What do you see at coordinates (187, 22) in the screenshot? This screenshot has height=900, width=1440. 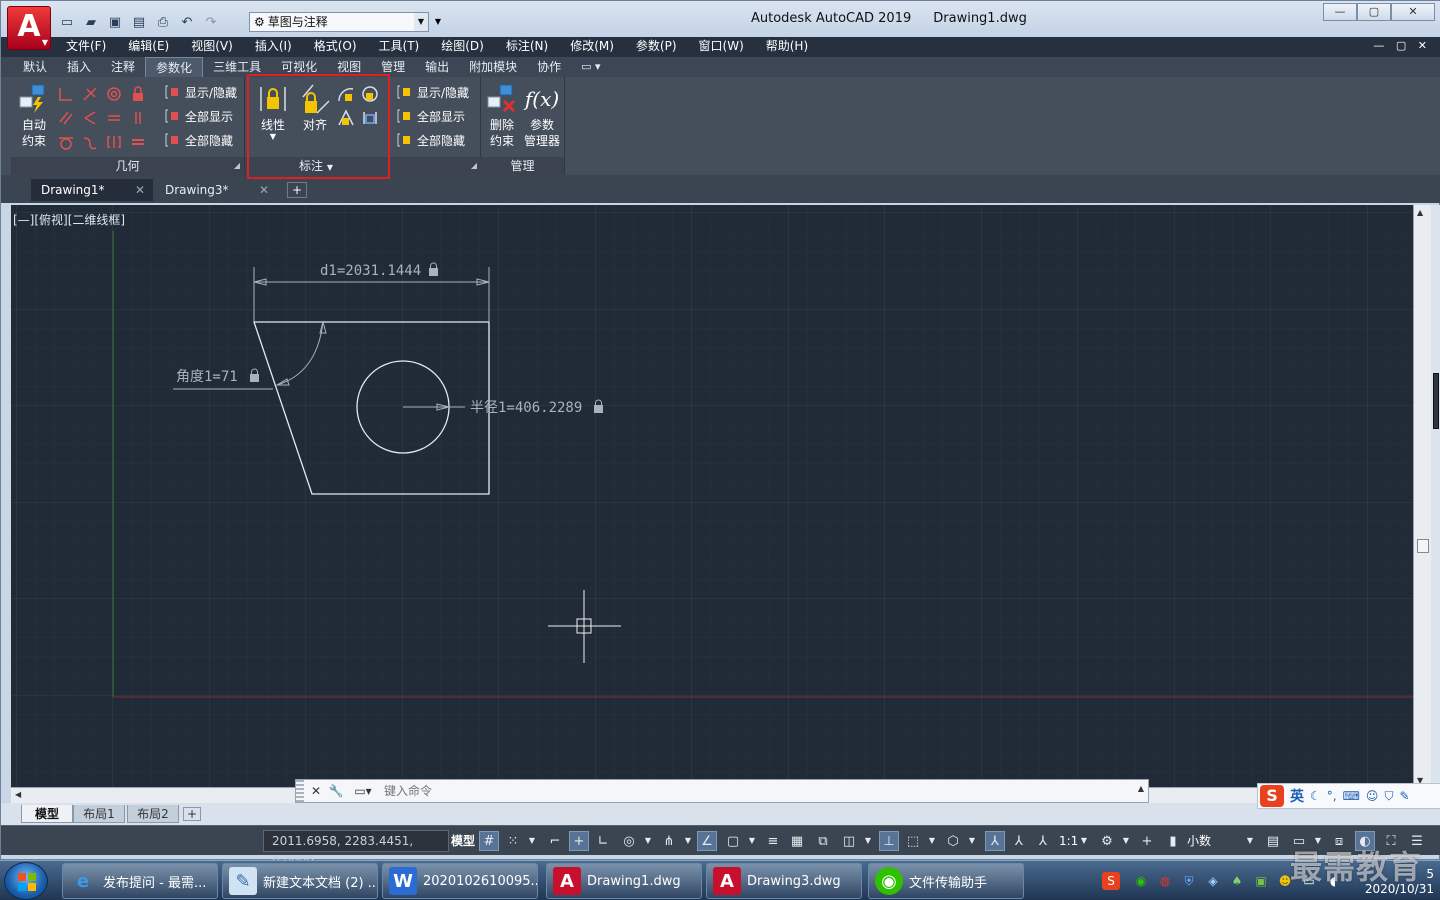 I see `undo-icon: ↶` at bounding box center [187, 22].